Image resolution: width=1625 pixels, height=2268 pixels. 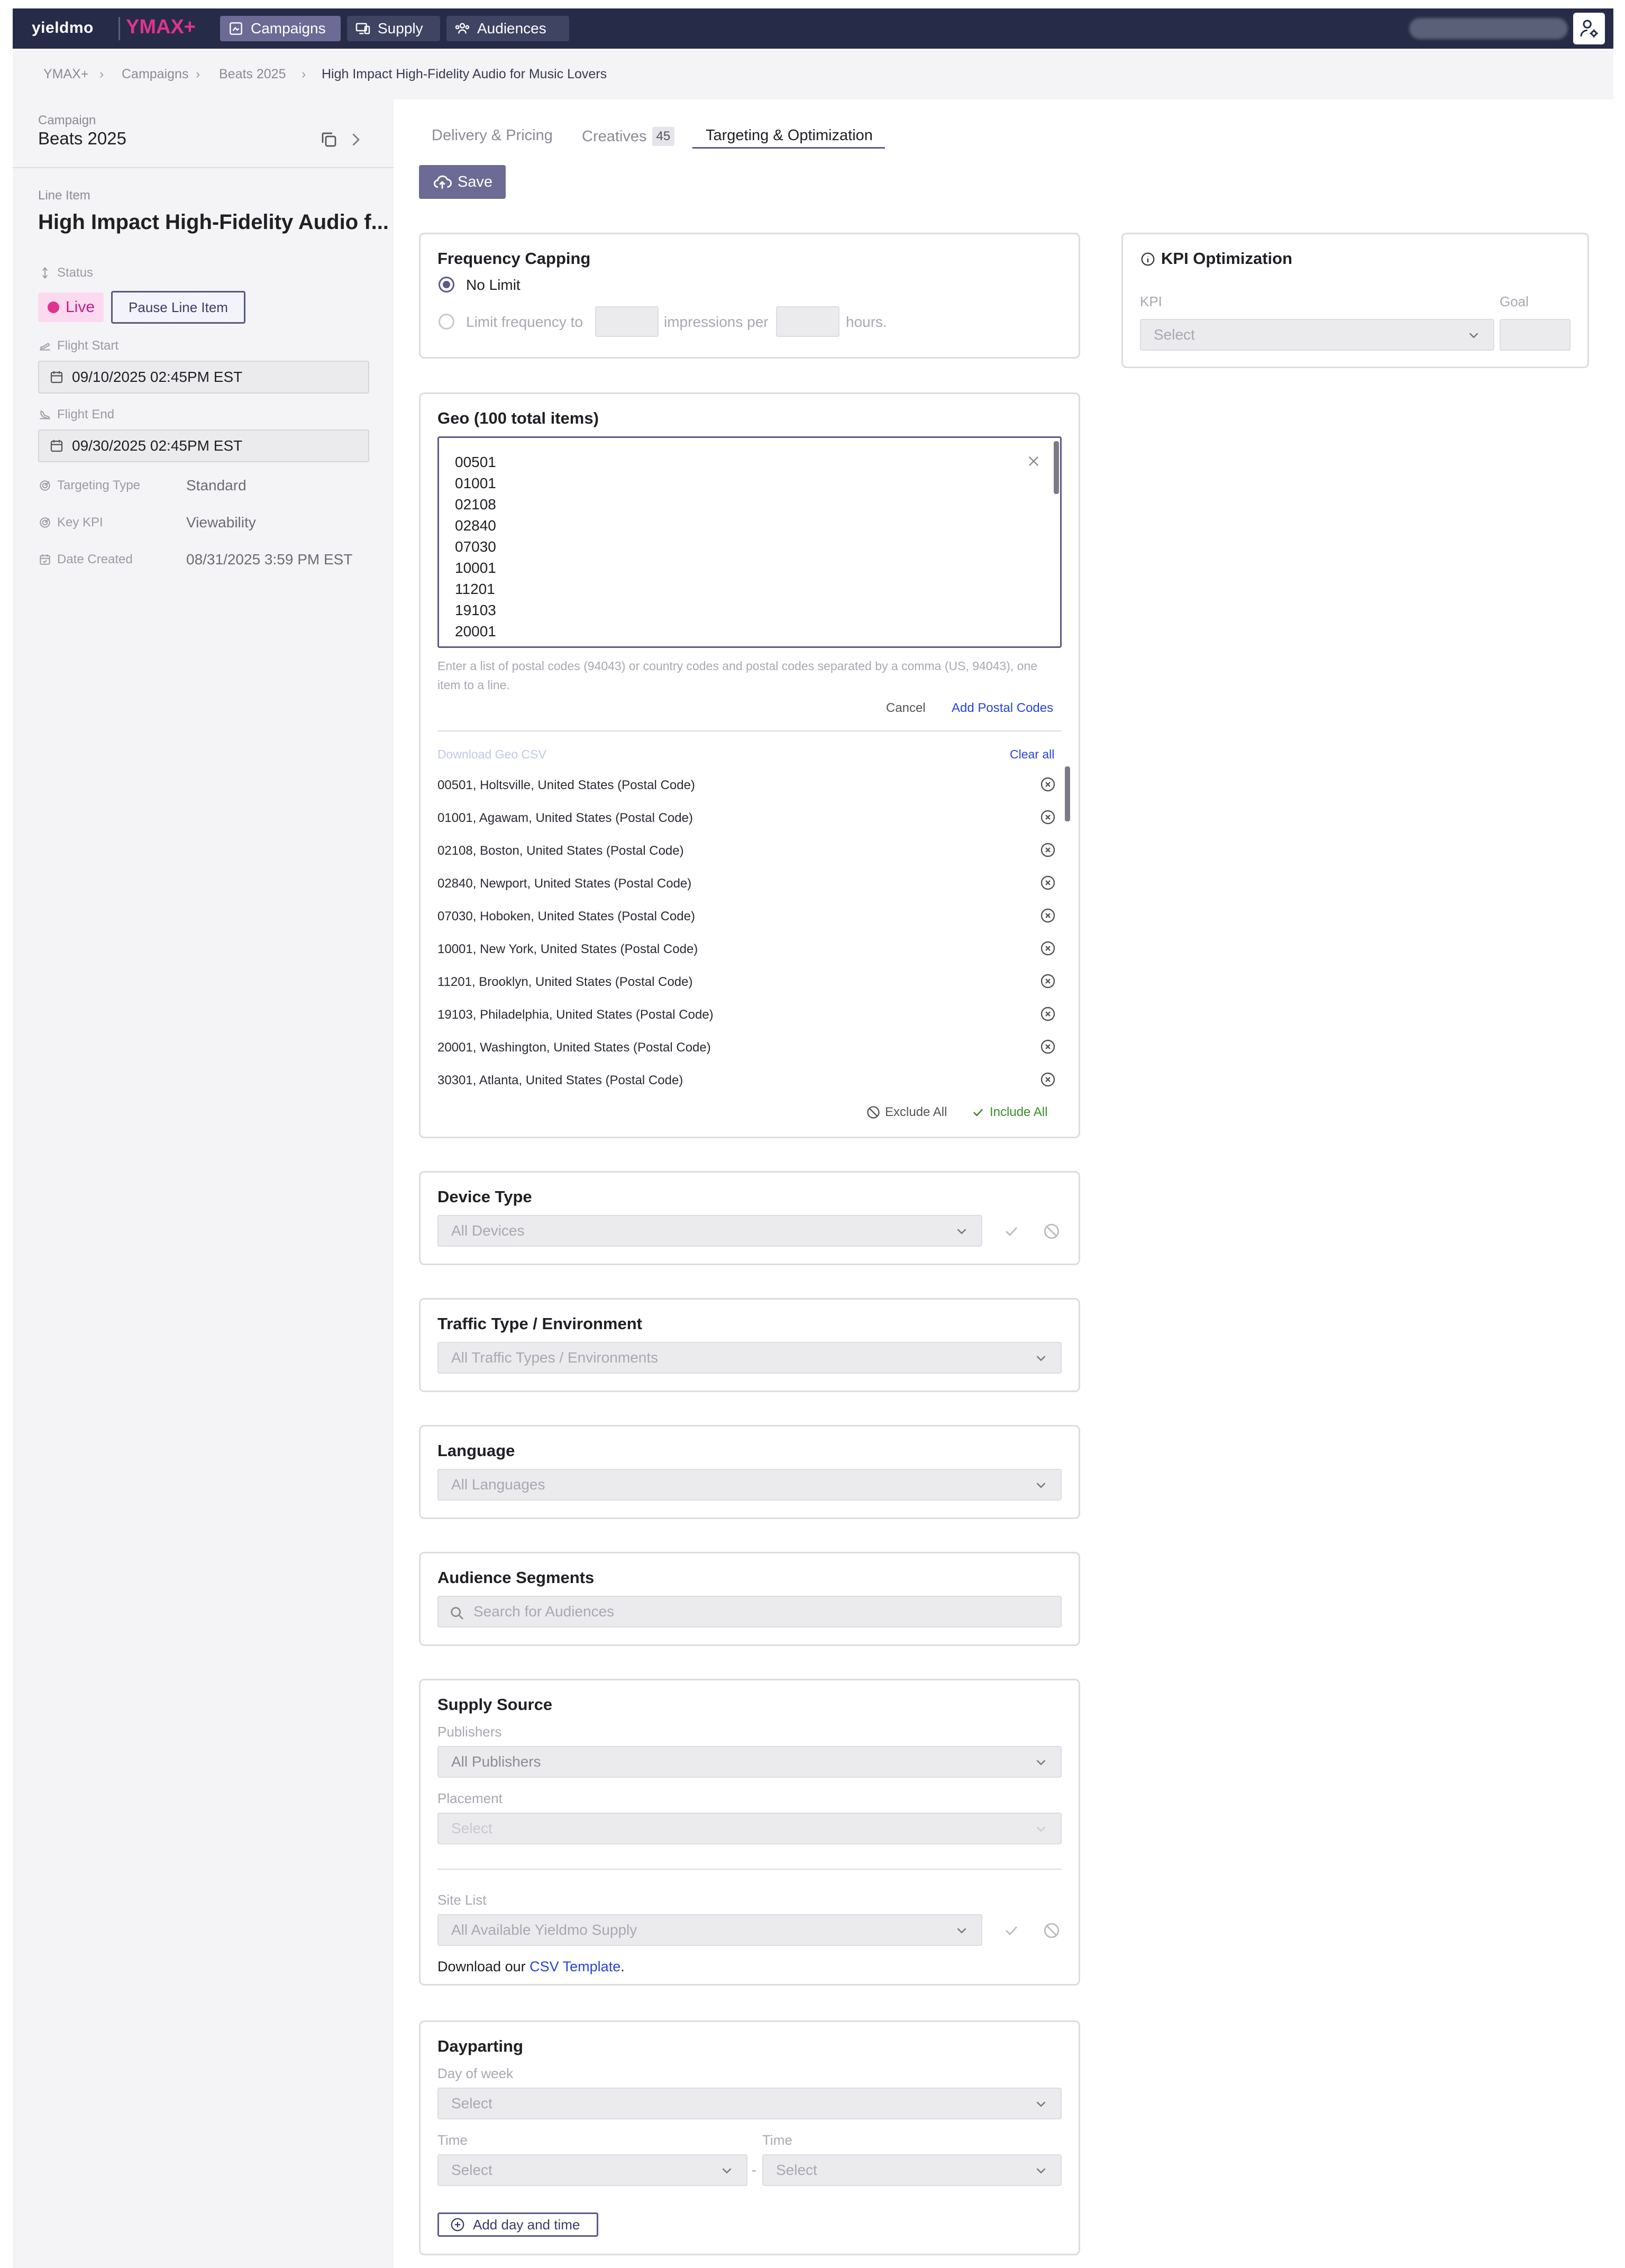 I want to click on audience-segments-card: Audience Segments Search for Audiences, so click(x=749, y=1599).